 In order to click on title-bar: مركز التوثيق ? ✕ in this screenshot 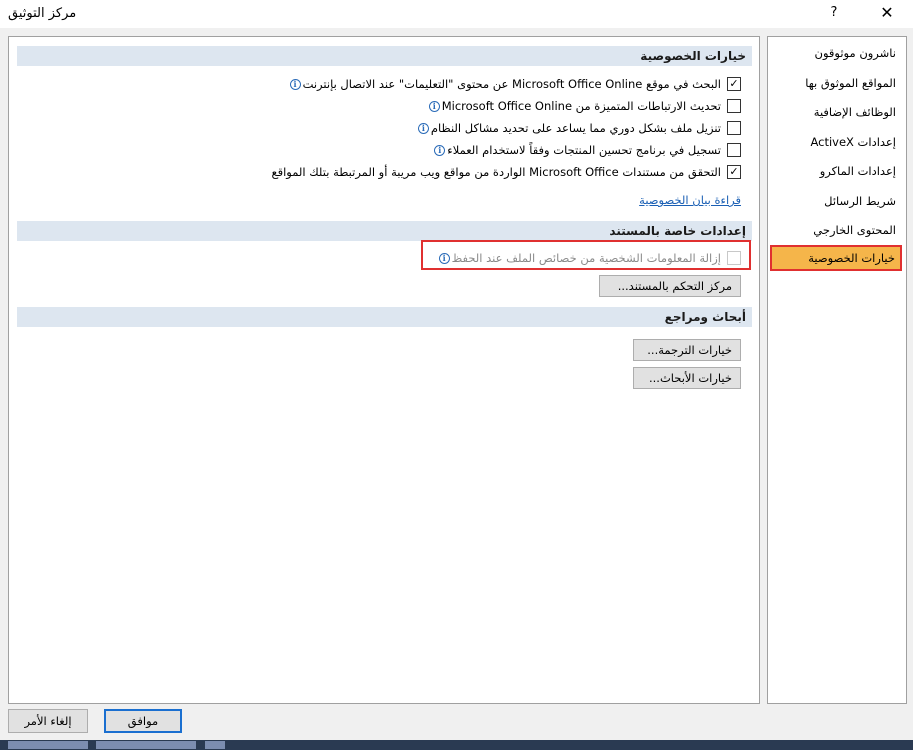, I will do `click(456, 14)`.